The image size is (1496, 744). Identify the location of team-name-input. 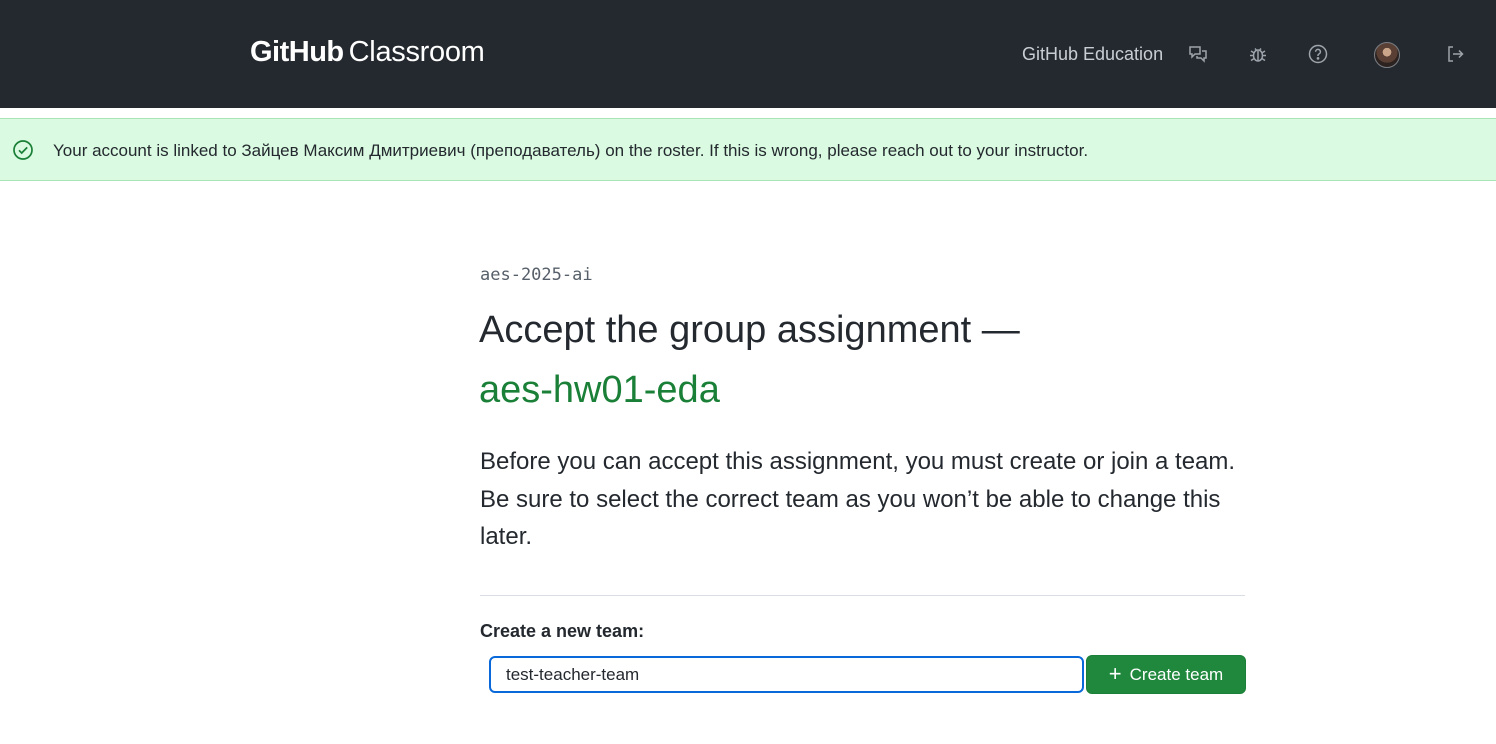
(786, 674).